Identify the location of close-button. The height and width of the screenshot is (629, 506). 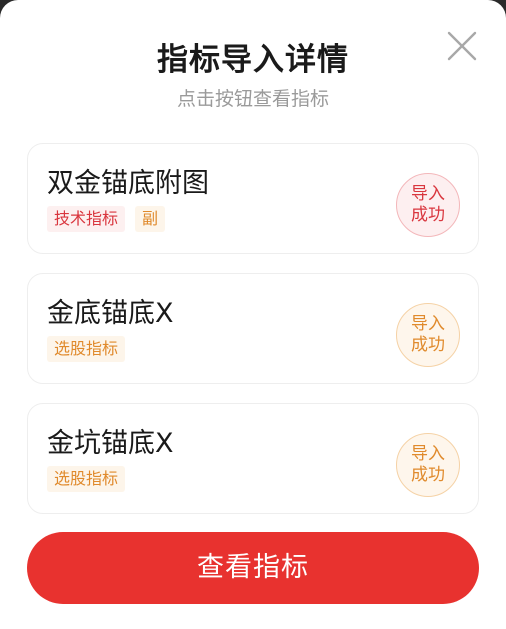
(462, 46).